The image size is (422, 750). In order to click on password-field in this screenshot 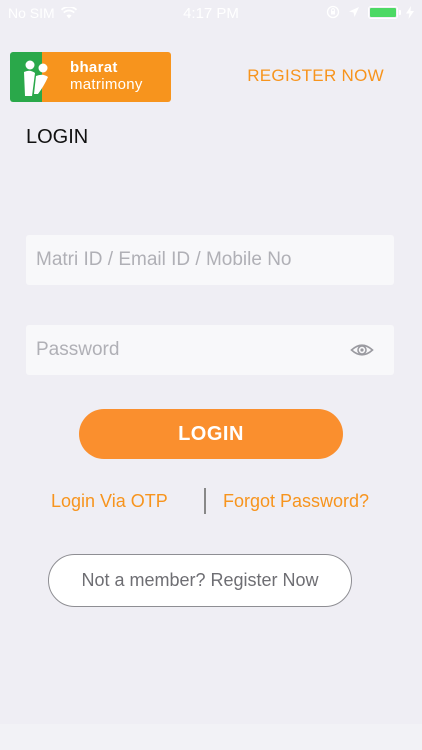, I will do `click(210, 350)`.